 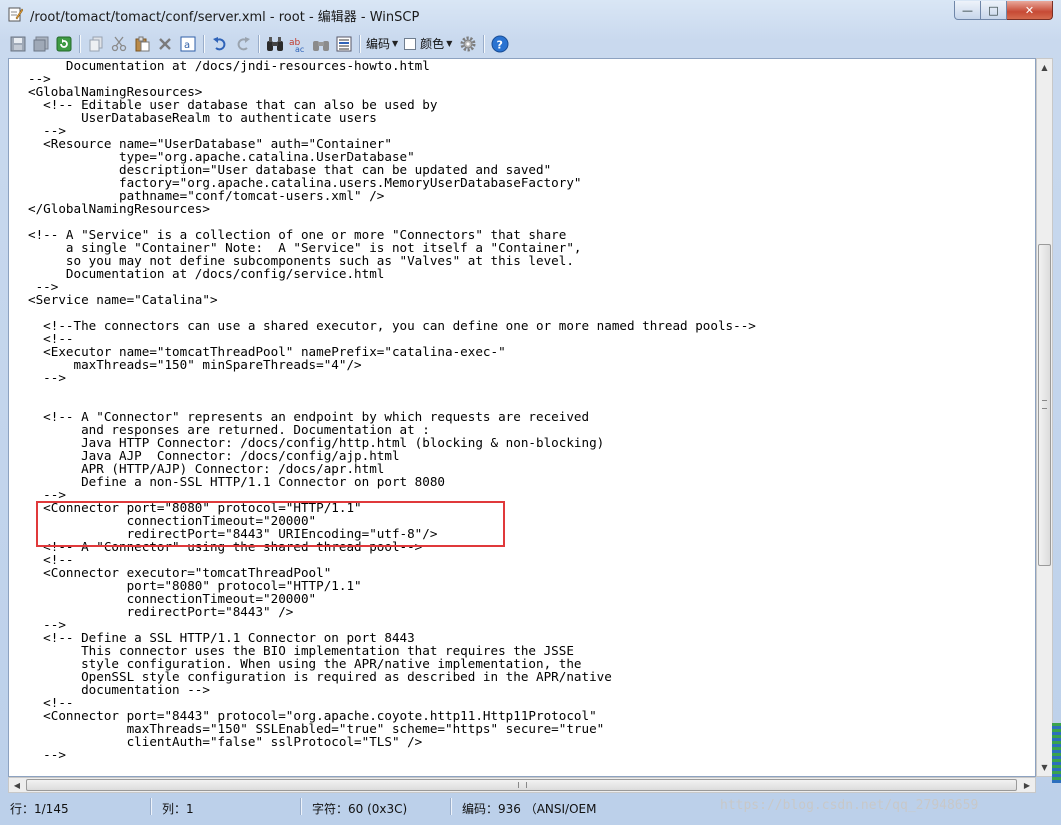 What do you see at coordinates (392, 611) in the screenshot?
I see `code-line: redirectPort="8443" />` at bounding box center [392, 611].